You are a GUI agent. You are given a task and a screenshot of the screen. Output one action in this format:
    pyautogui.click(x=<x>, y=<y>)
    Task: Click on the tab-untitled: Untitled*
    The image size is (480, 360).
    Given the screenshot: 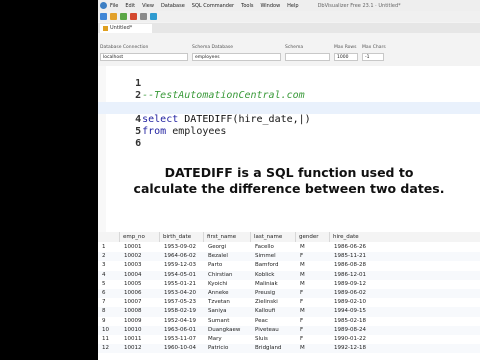 What is the action you would take?
    pyautogui.click(x=126, y=28)
    